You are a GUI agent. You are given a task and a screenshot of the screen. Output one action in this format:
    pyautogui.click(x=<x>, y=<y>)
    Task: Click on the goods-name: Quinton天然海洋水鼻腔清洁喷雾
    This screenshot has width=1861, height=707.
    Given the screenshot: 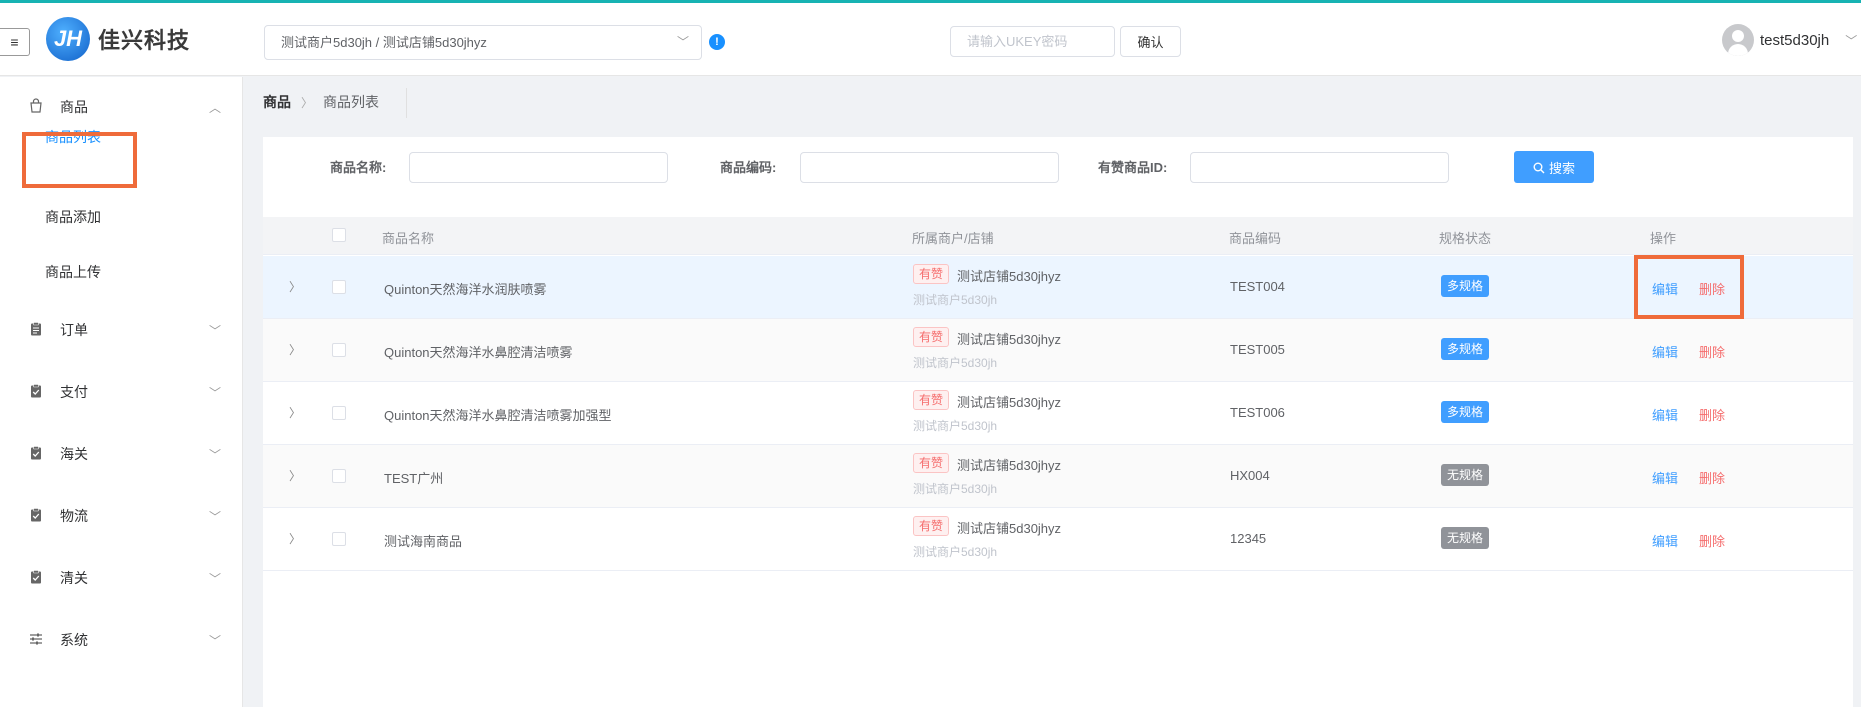 What is the action you would take?
    pyautogui.click(x=478, y=352)
    